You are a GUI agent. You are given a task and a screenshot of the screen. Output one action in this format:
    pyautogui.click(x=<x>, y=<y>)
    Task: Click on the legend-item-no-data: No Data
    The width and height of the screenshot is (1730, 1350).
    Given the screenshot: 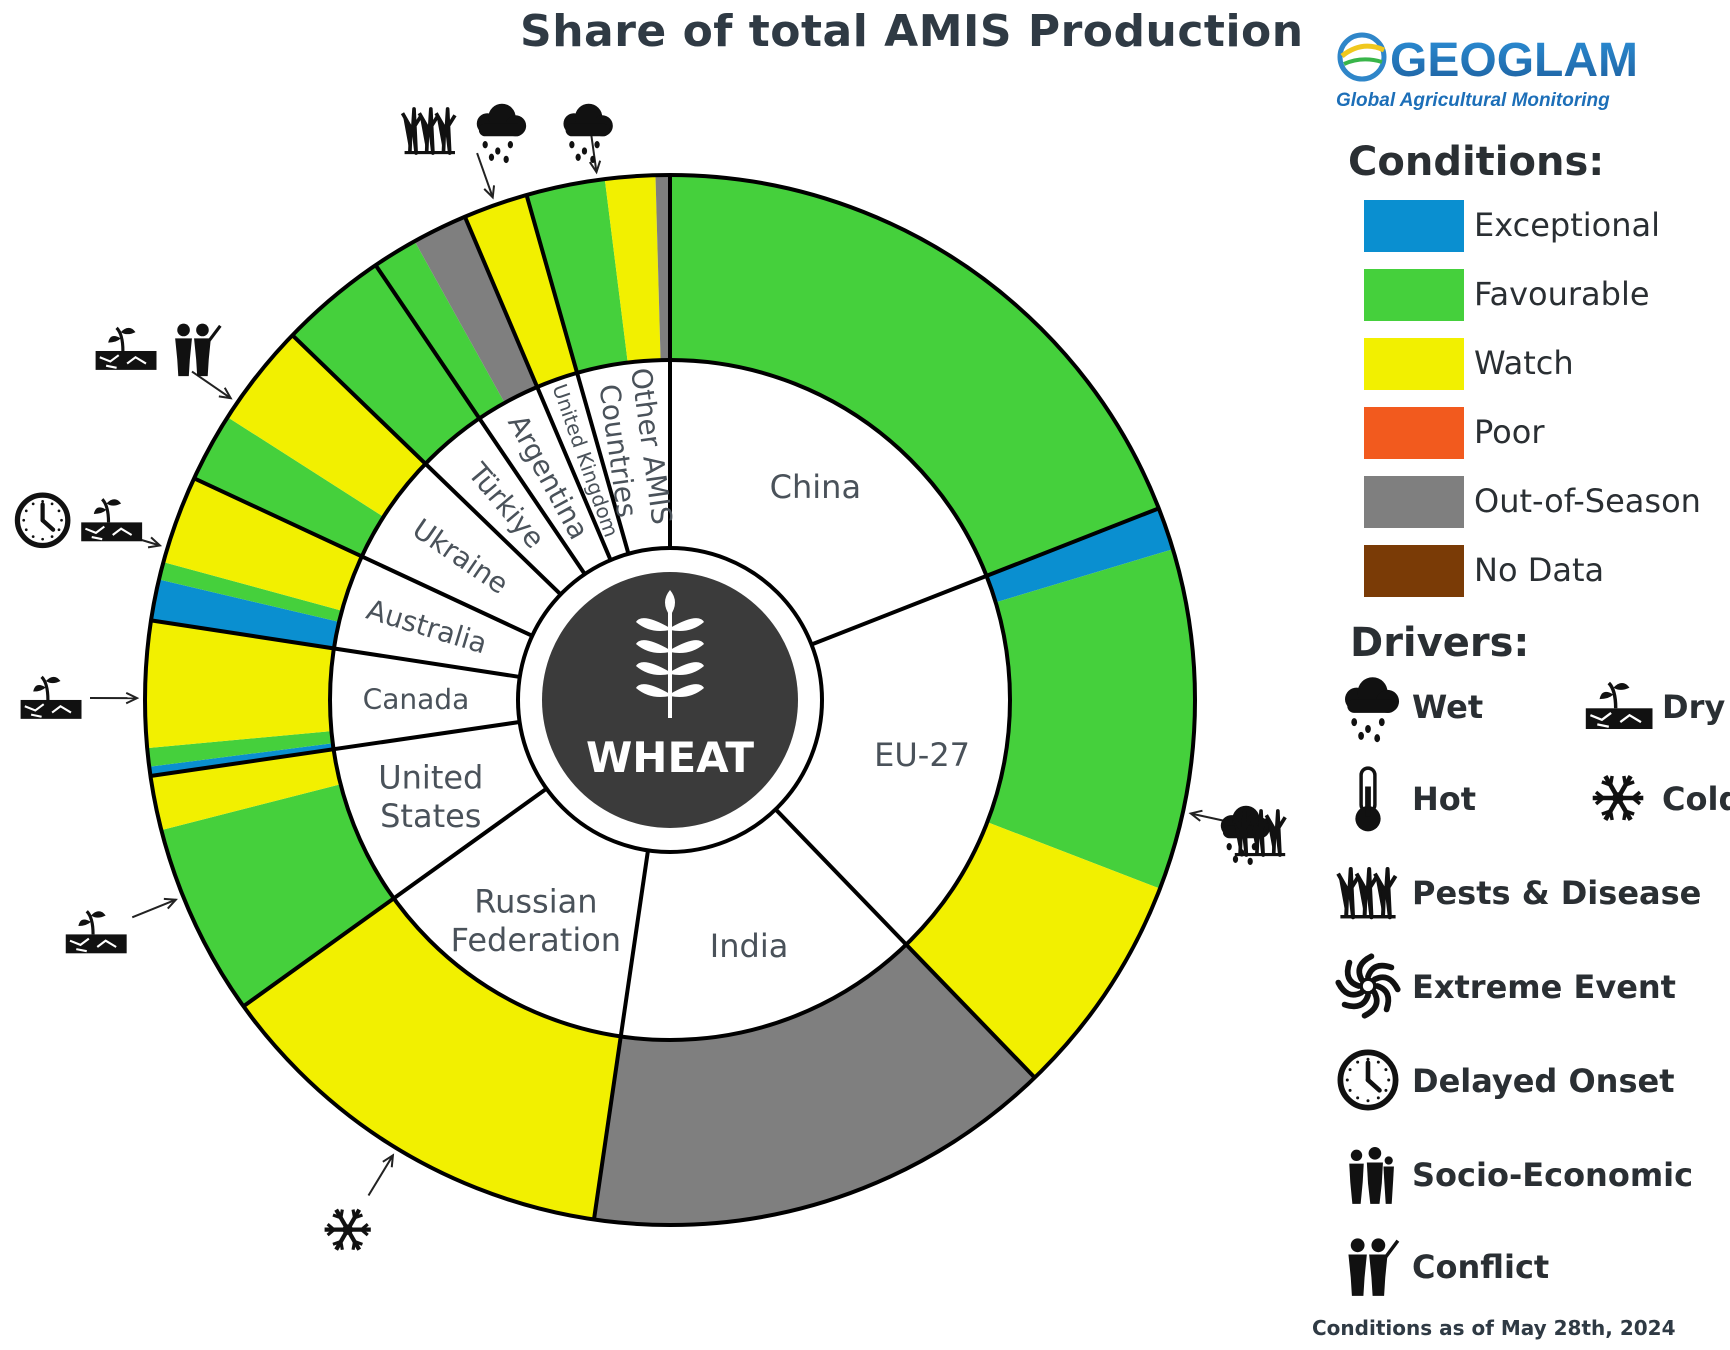 What is the action you would take?
    pyautogui.click(x=1484, y=571)
    